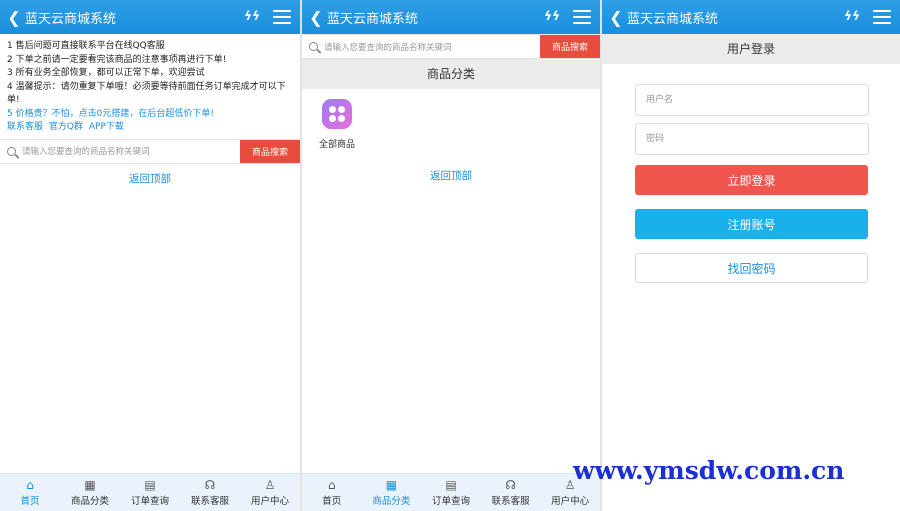 The width and height of the screenshot is (900, 511). What do you see at coordinates (66, 127) in the screenshot?
I see `official-qq-group-link: 官方Q群` at bounding box center [66, 127].